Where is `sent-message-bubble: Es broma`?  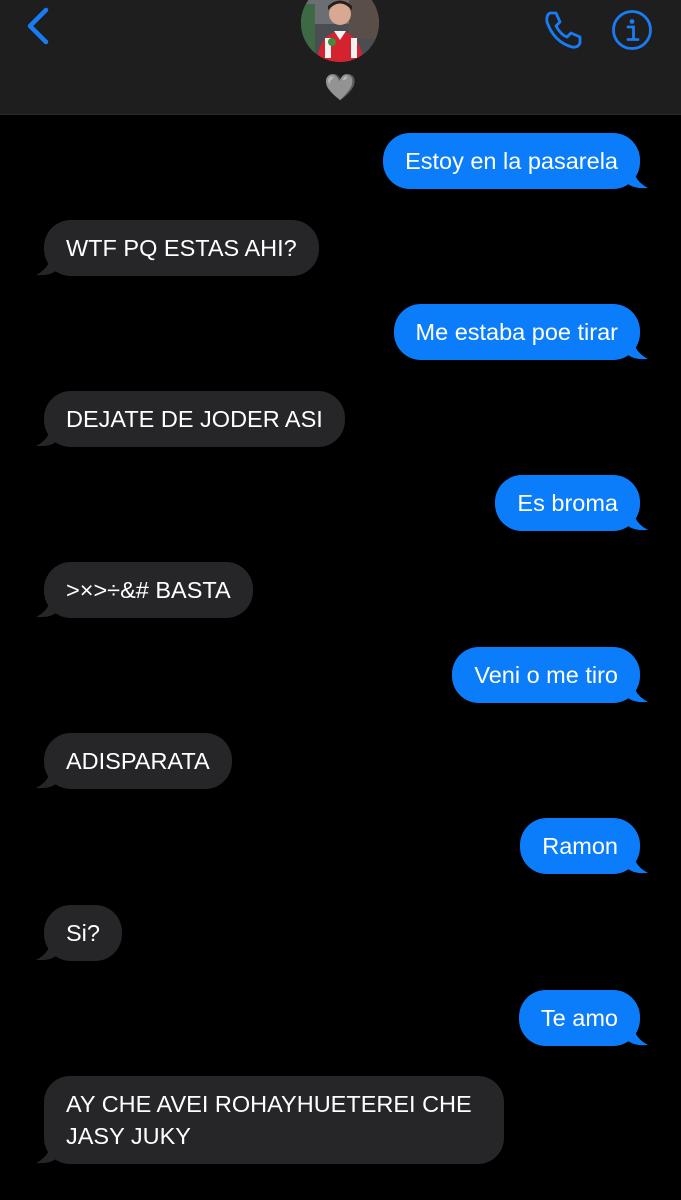 sent-message-bubble: Es broma is located at coordinates (571, 503).